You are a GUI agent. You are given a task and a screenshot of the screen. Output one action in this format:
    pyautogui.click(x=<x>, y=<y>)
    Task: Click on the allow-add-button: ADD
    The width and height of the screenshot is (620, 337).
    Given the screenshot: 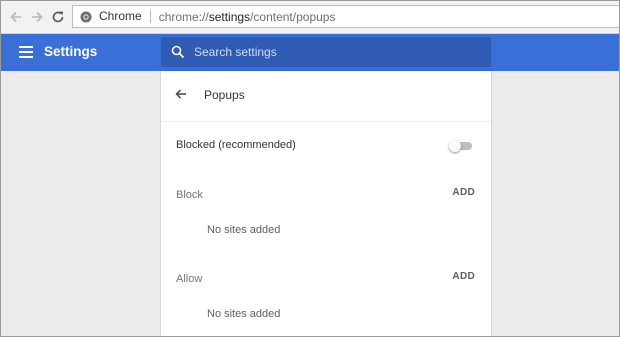 What is the action you would take?
    pyautogui.click(x=463, y=276)
    